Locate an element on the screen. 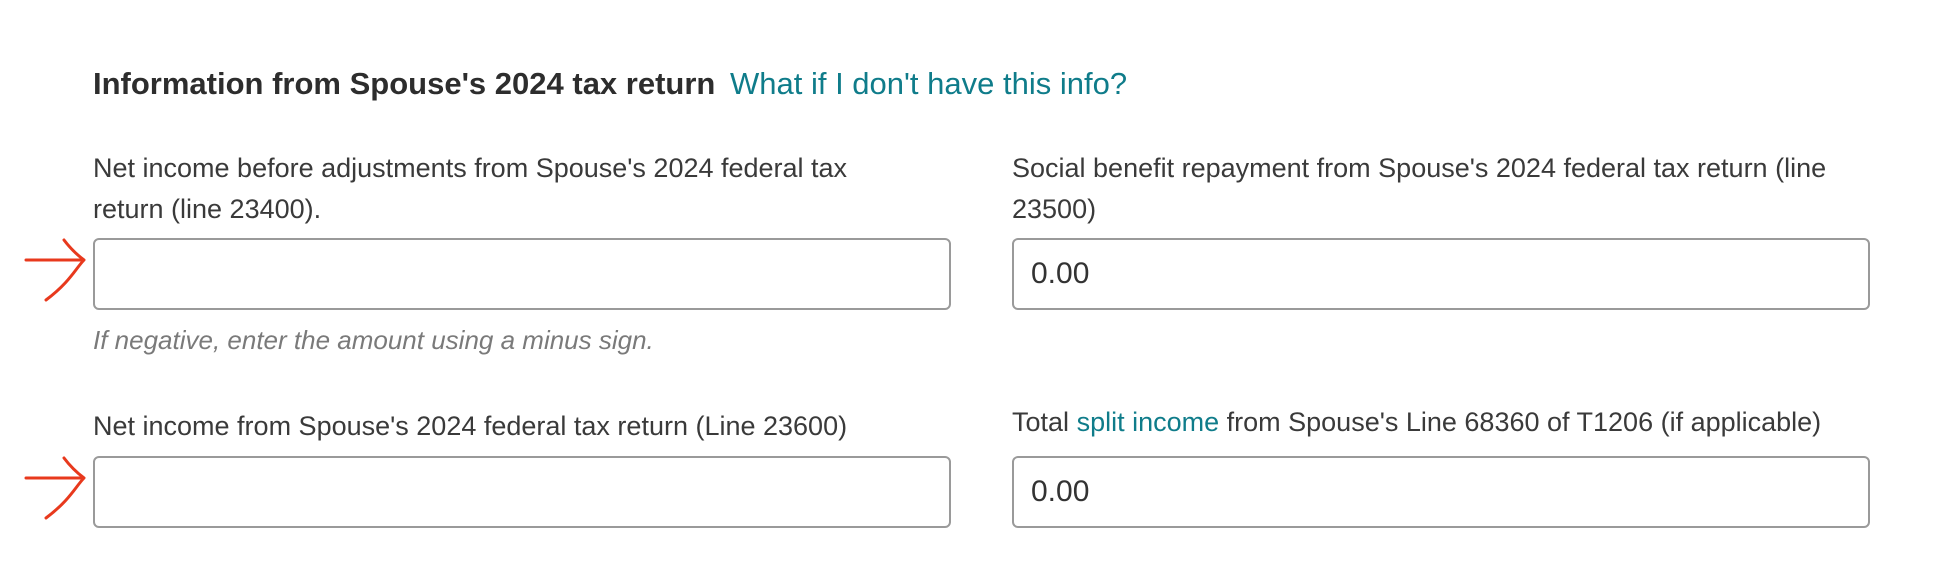  total-split-income-label-prefix: Total is located at coordinates (1041, 422).